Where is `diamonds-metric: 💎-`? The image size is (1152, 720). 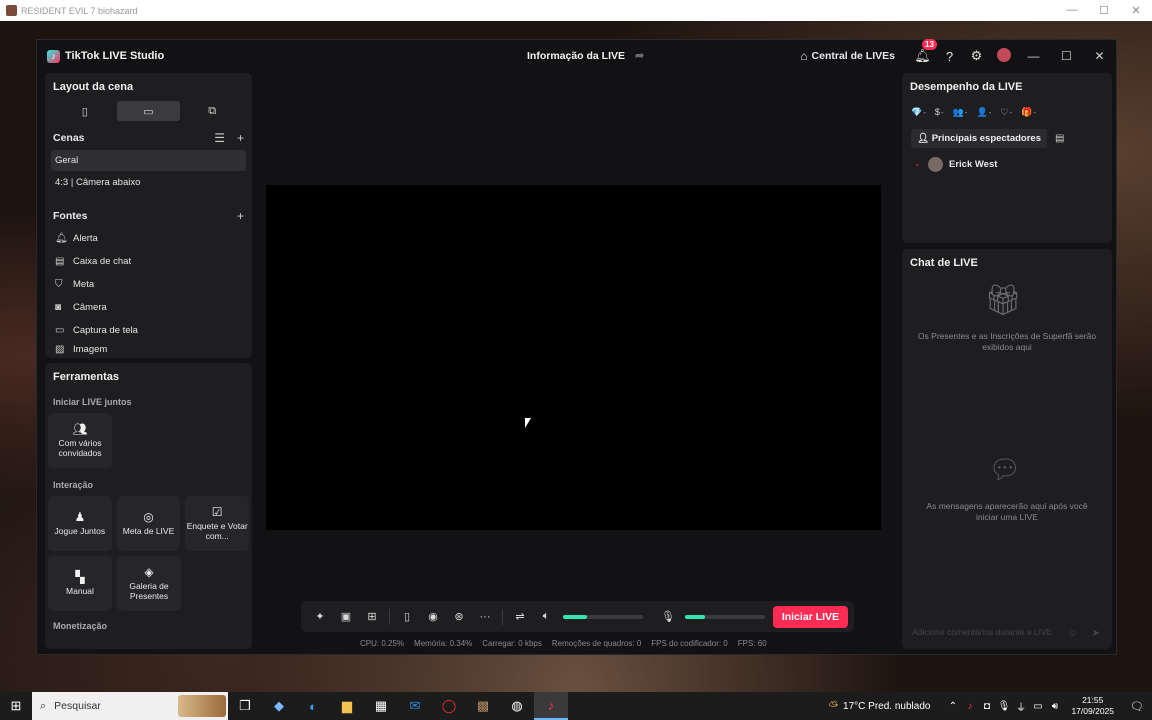 diamonds-metric: 💎- is located at coordinates (918, 112).